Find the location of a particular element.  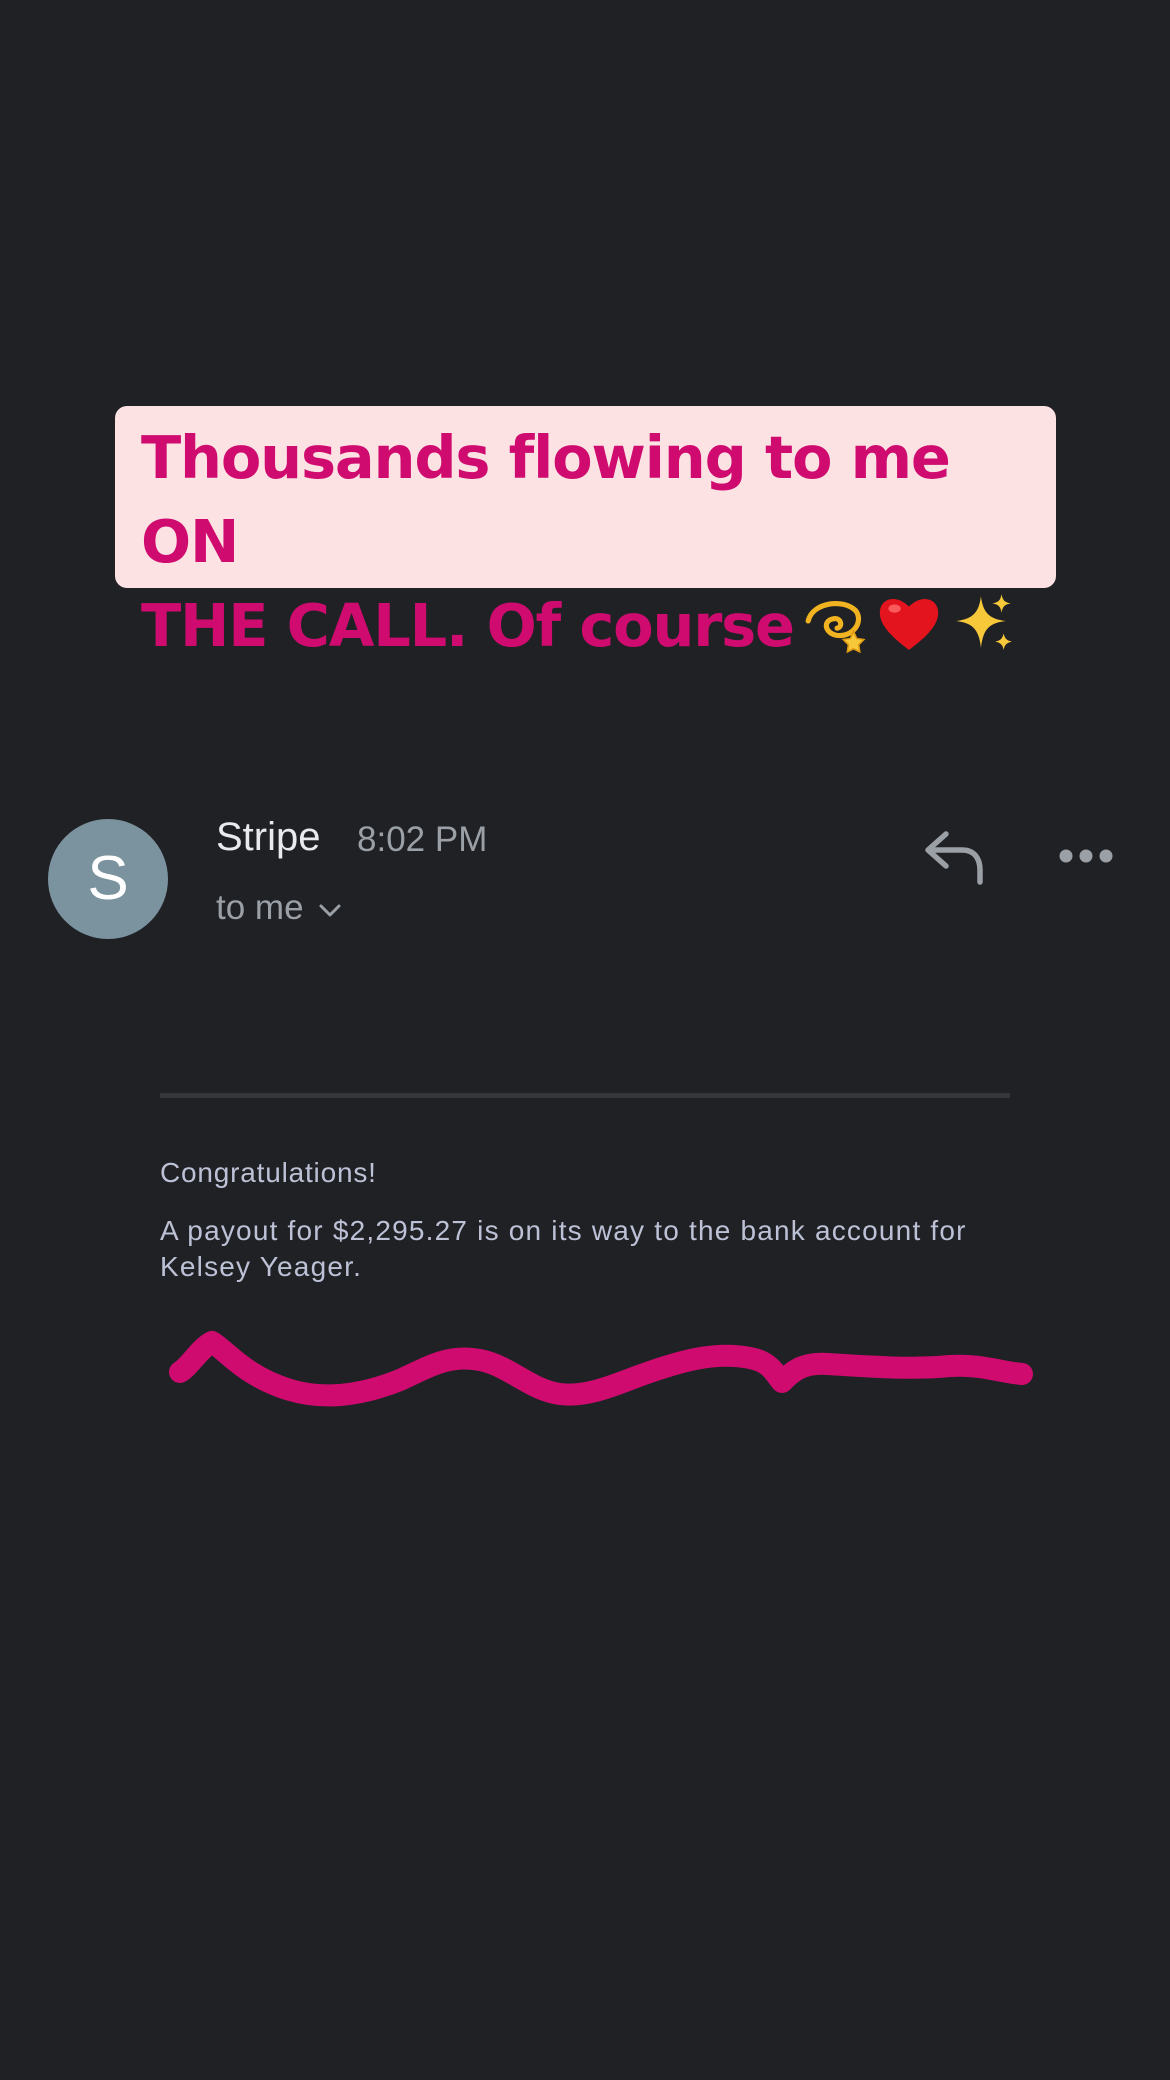

redaction-scribble is located at coordinates (601, 1369).